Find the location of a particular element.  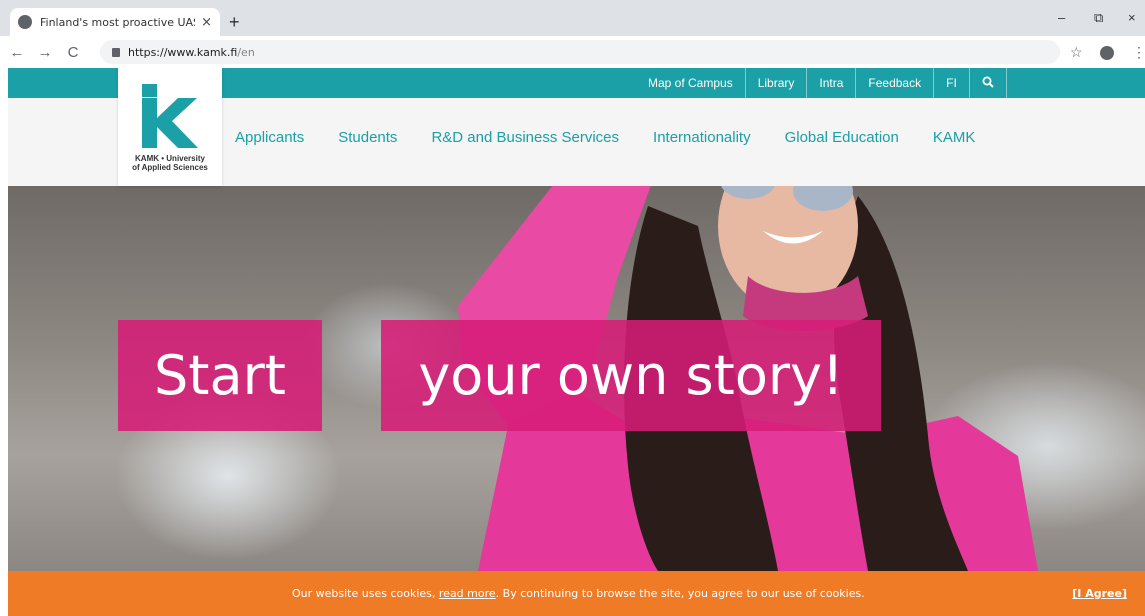

kamk-logo: KAMK • University of Applied Sciences is located at coordinates (170, 127).